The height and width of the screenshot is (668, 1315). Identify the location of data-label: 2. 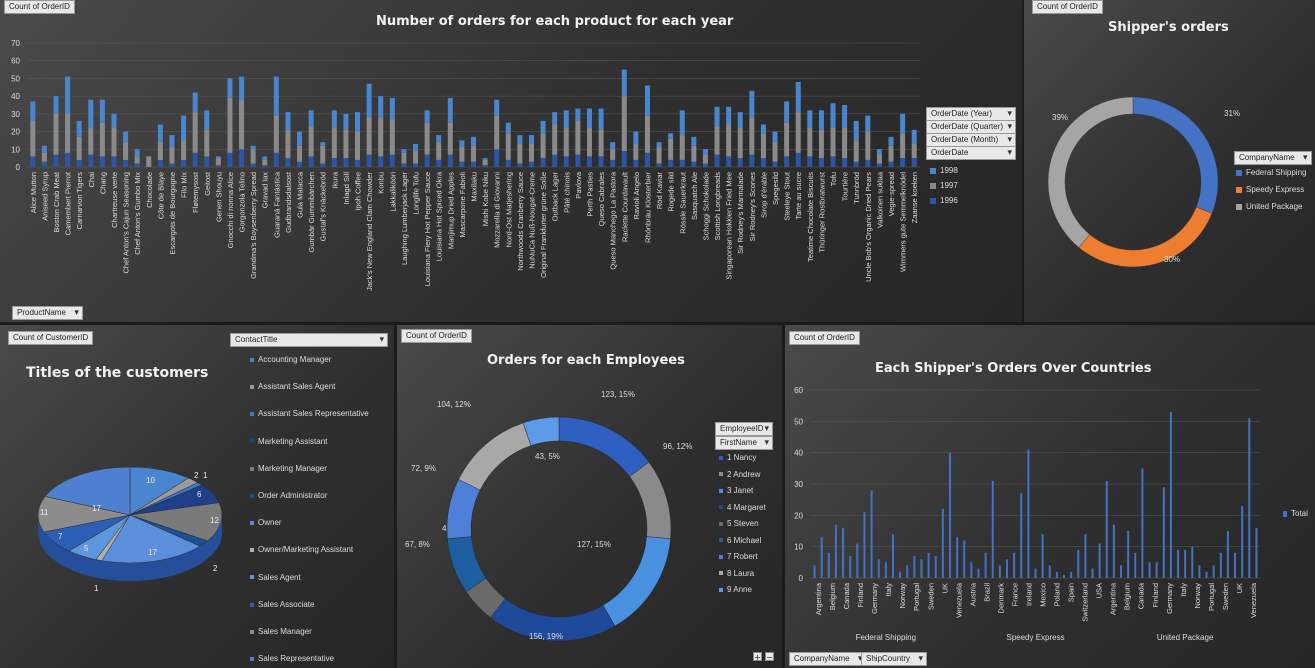
(196, 475).